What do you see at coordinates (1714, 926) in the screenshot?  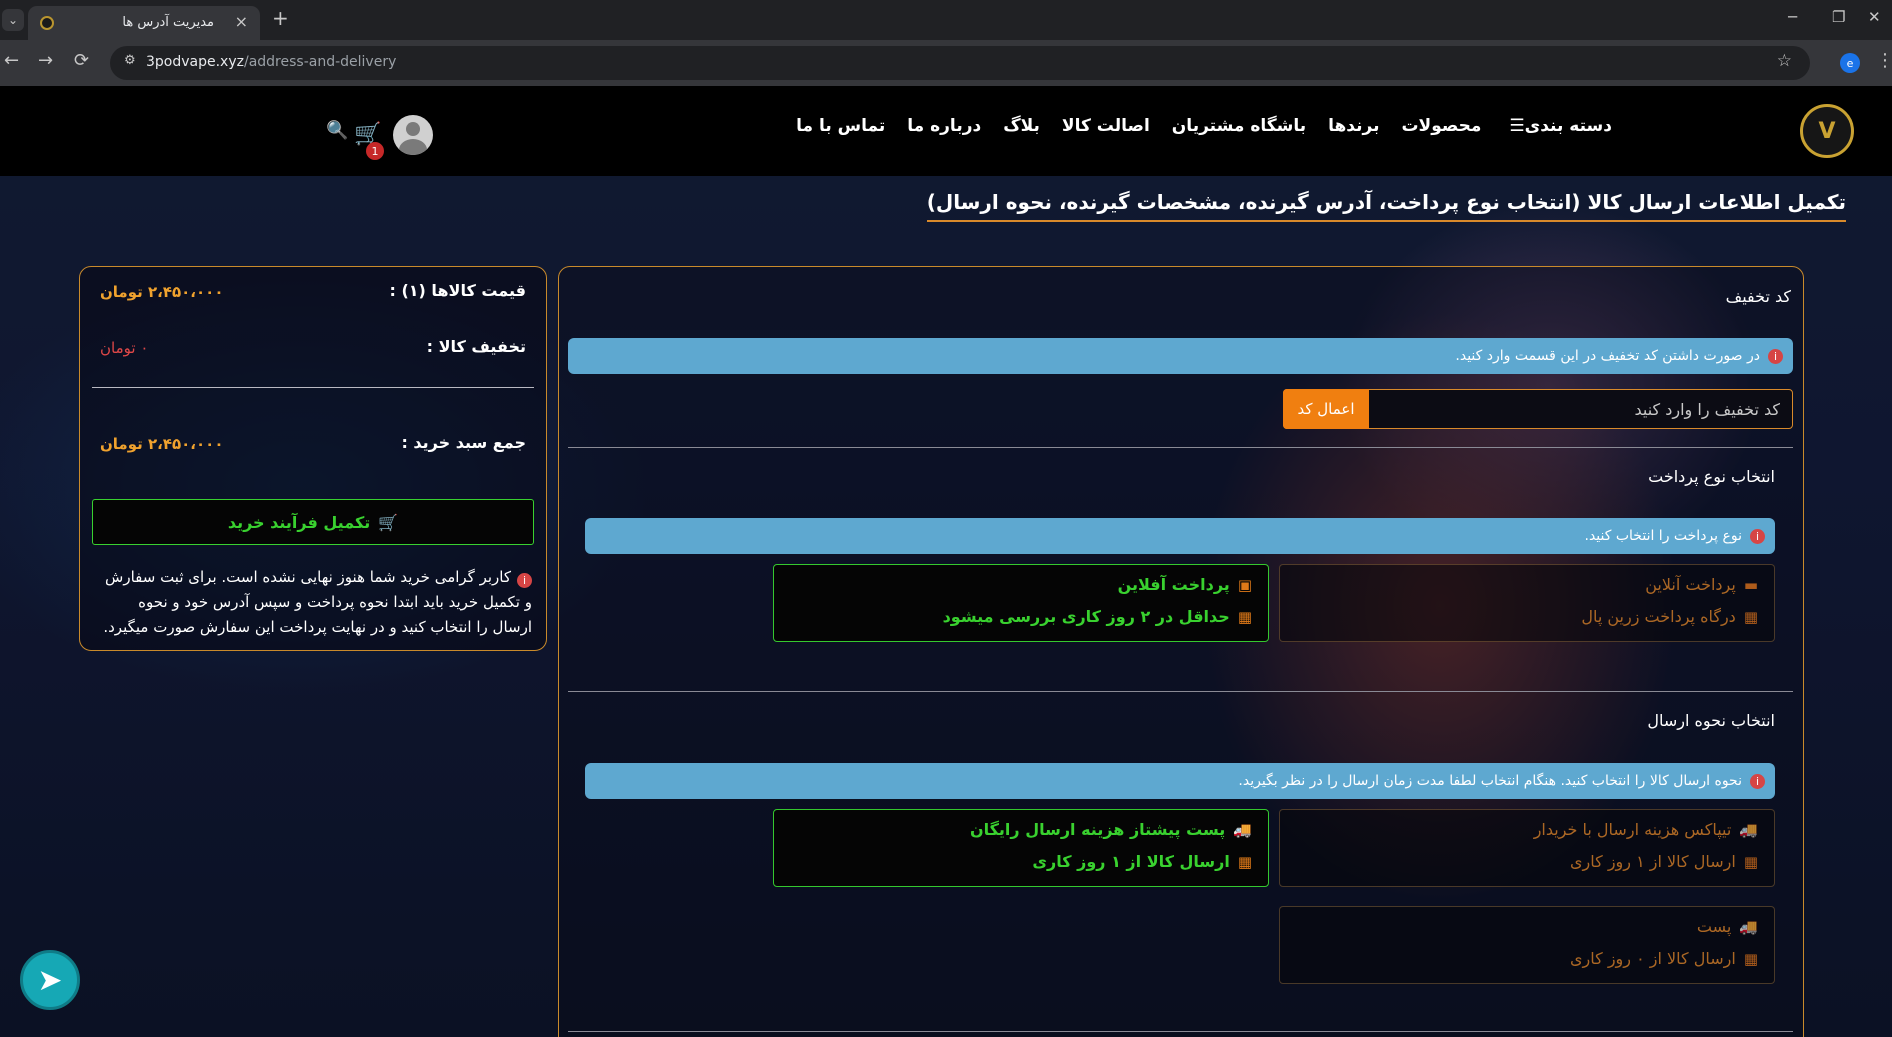 I see `option-title: پست` at bounding box center [1714, 926].